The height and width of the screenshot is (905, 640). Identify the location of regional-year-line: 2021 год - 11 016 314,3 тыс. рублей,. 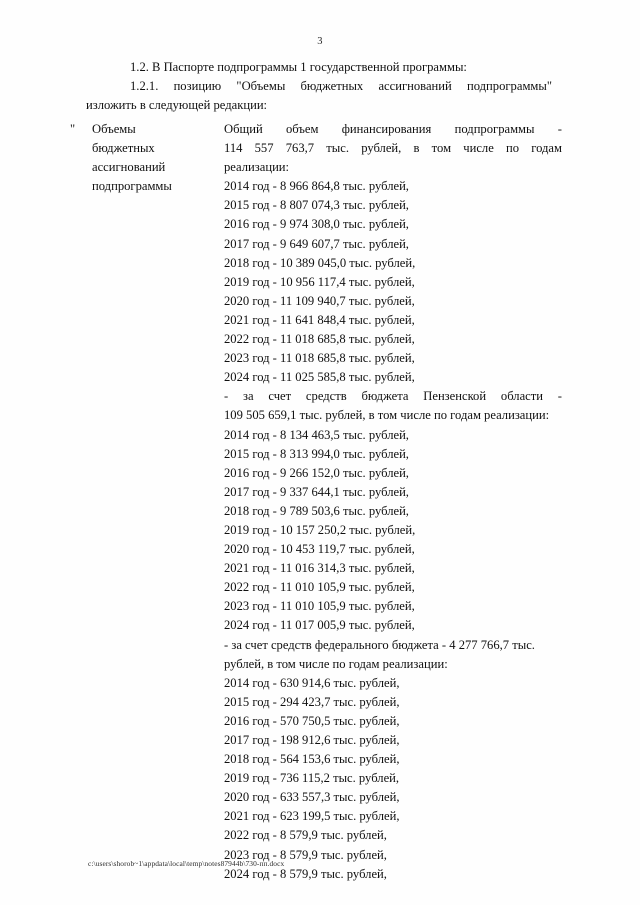
(319, 568).